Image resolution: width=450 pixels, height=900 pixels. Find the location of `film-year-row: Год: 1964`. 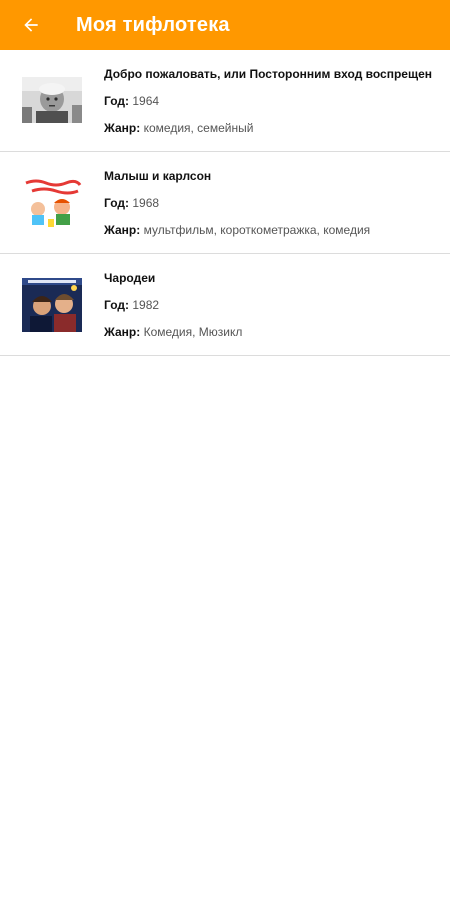

film-year-row: Год: 1964 is located at coordinates (272, 101).